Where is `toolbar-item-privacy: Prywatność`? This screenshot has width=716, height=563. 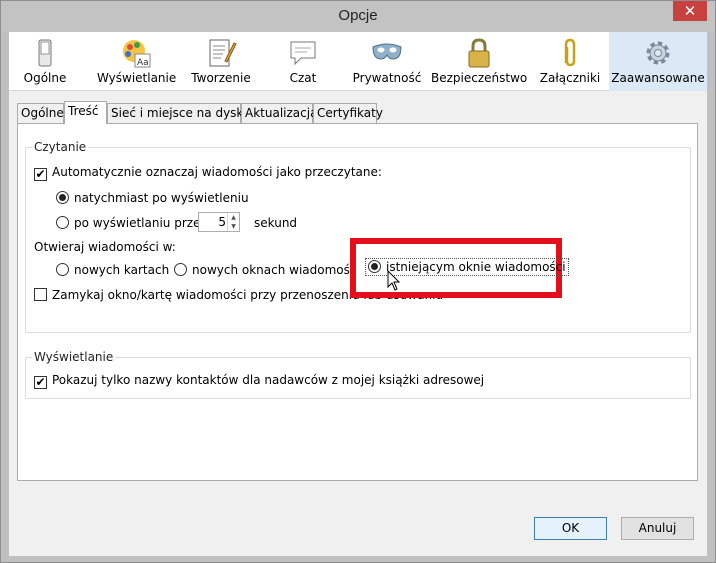
toolbar-item-privacy: Prywatność is located at coordinates (387, 61).